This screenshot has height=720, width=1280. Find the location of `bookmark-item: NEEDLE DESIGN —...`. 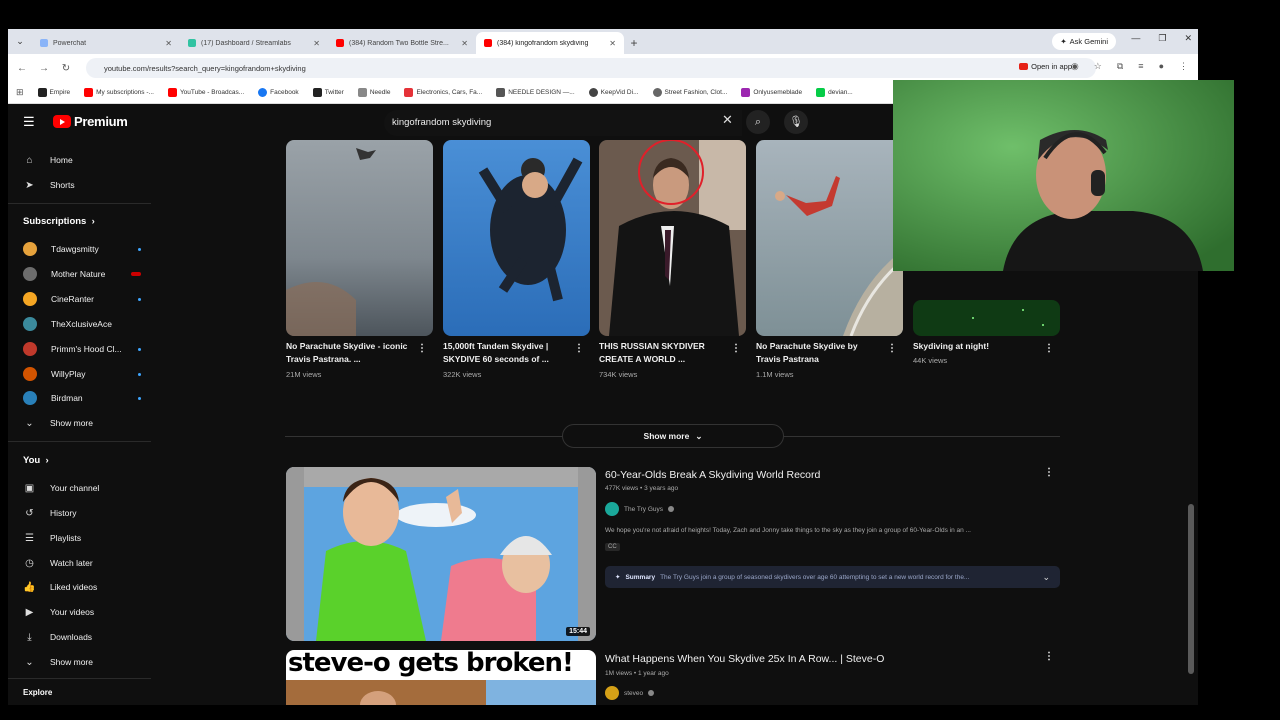

bookmark-item: NEEDLE DESIGN —... is located at coordinates (535, 92).